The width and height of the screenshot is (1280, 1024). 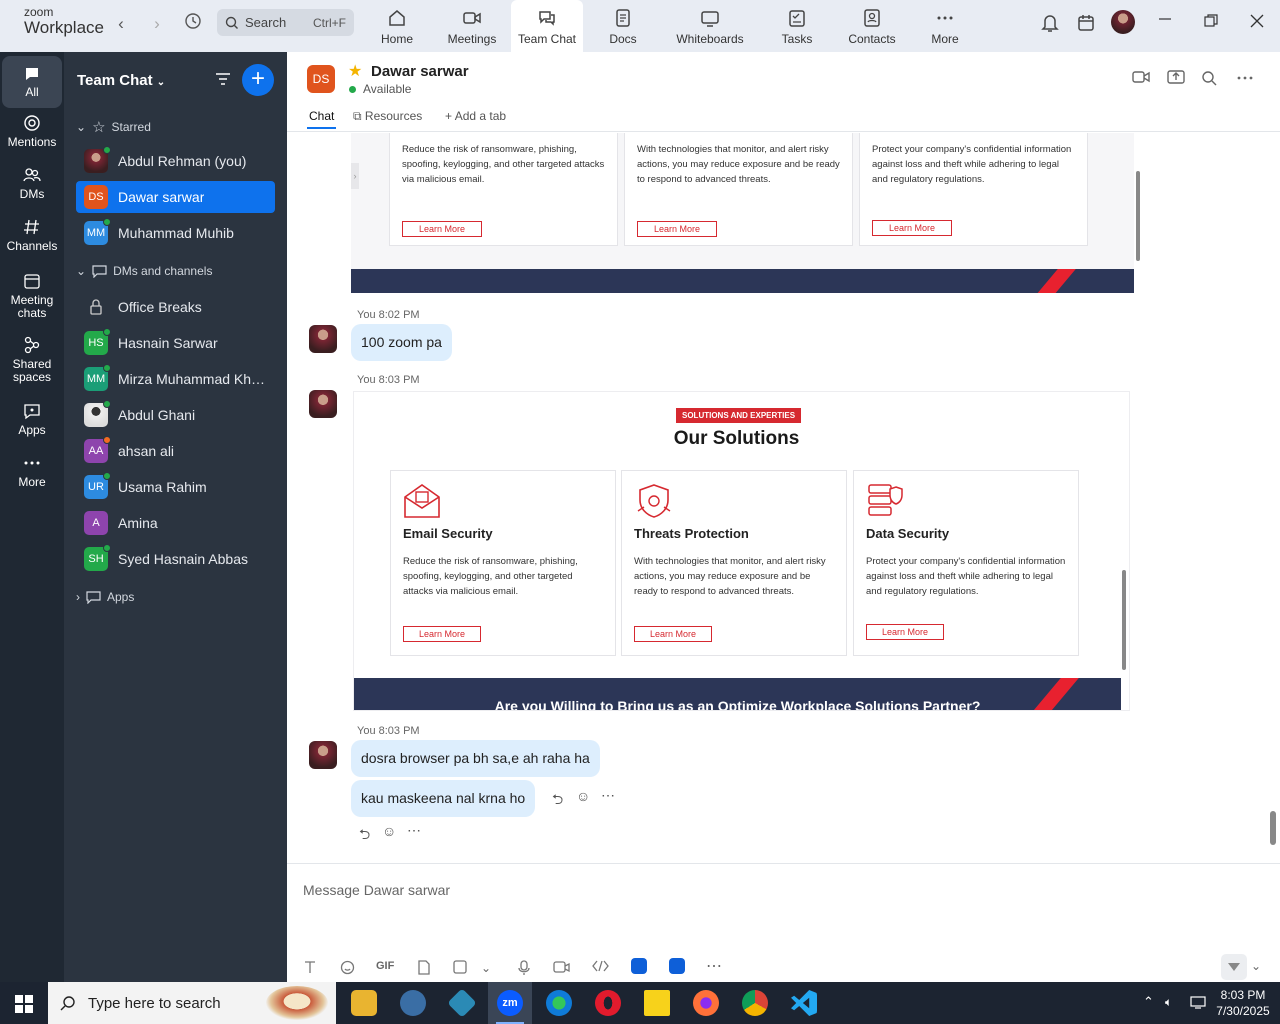 What do you see at coordinates (347, 969) in the screenshot?
I see `emoji-icon` at bounding box center [347, 969].